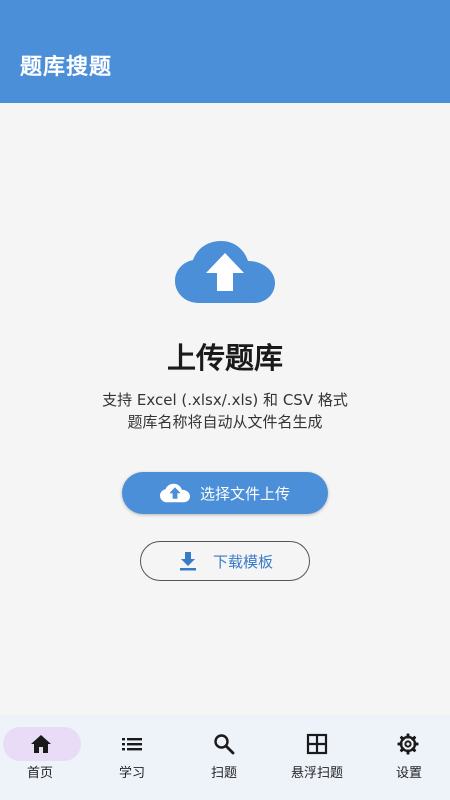 Image resolution: width=450 pixels, height=800 pixels. Describe the element at coordinates (225, 51) in the screenshot. I see `app-bar: 题库搜题` at that location.